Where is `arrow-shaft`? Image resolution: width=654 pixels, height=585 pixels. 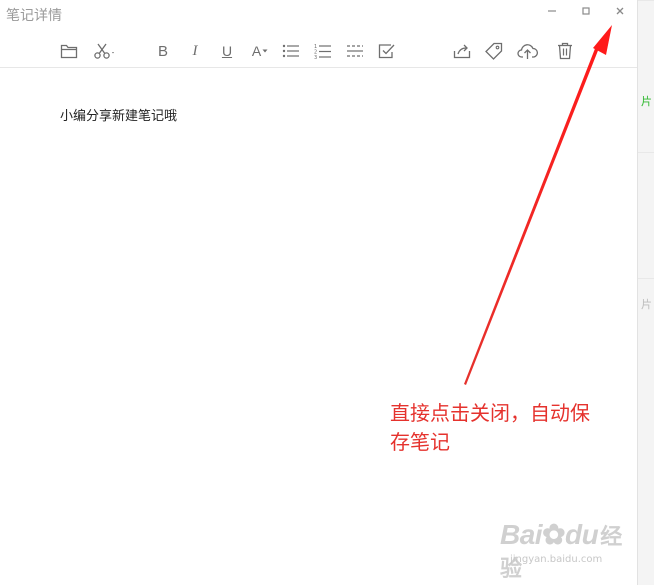
arrow-shaft is located at coordinates (531, 215).